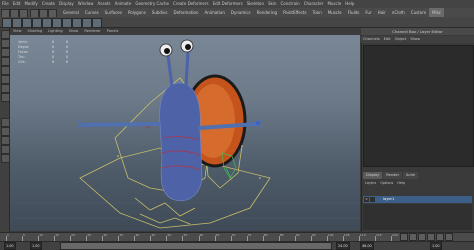 The width and height of the screenshot is (474, 250). Describe the element at coordinates (5, 61) in the screenshot. I see `move-tool-icon` at that location.